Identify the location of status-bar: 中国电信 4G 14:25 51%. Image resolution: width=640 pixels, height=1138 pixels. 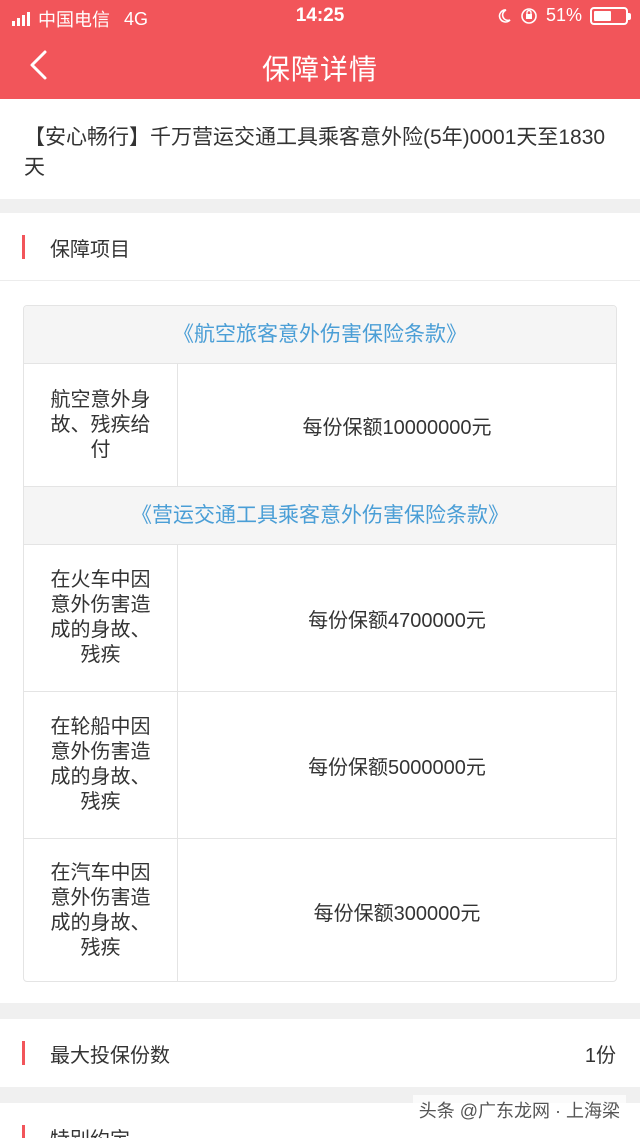
(320, 17).